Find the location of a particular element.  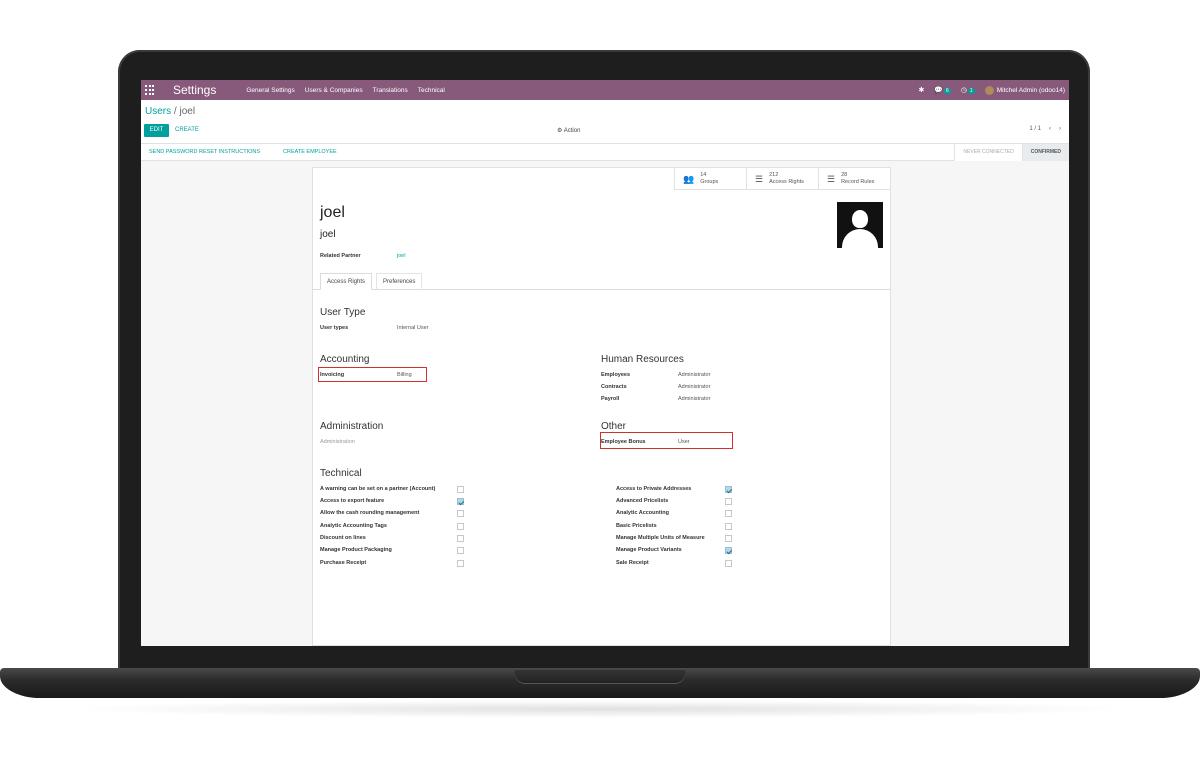

contracts-label: Contracts is located at coordinates (614, 387).